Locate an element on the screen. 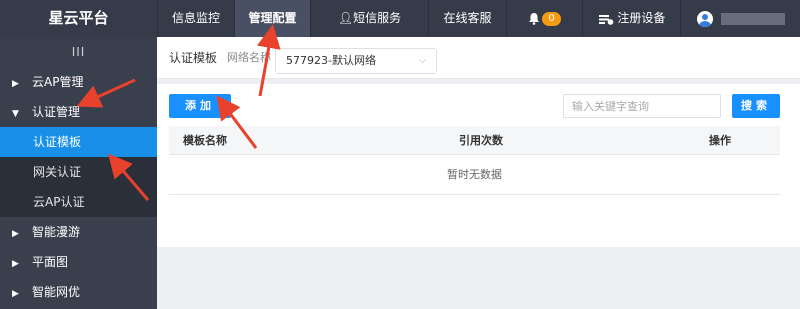 The image size is (800, 309). username-blurred is located at coordinates (752, 18).